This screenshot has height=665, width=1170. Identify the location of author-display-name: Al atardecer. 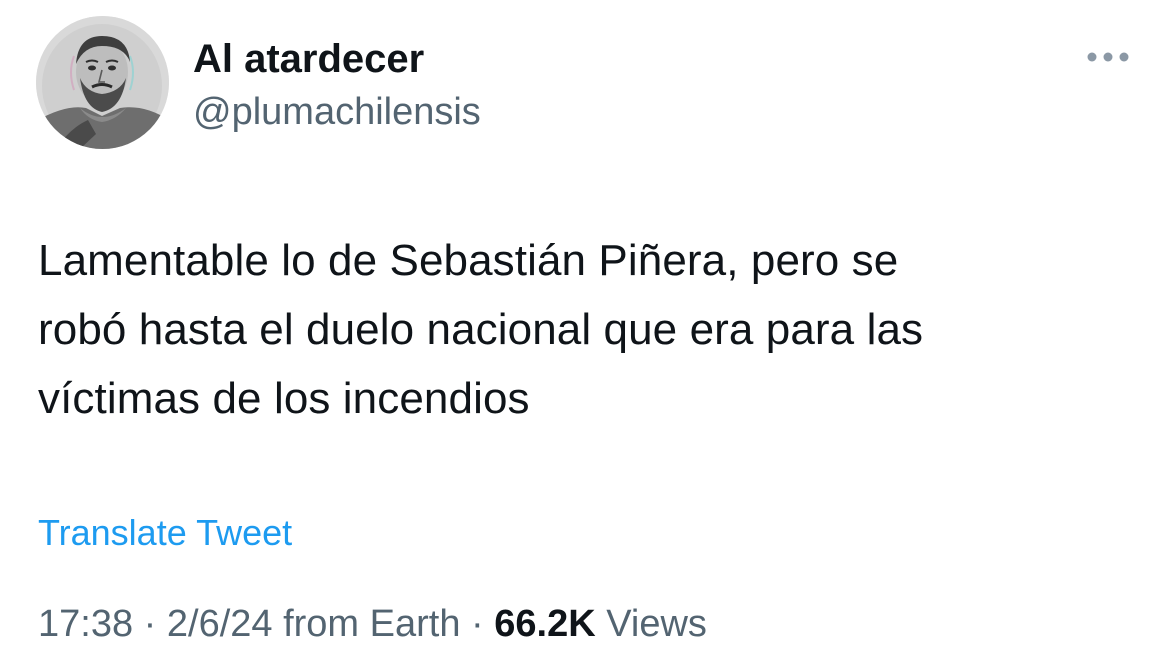
(308, 59).